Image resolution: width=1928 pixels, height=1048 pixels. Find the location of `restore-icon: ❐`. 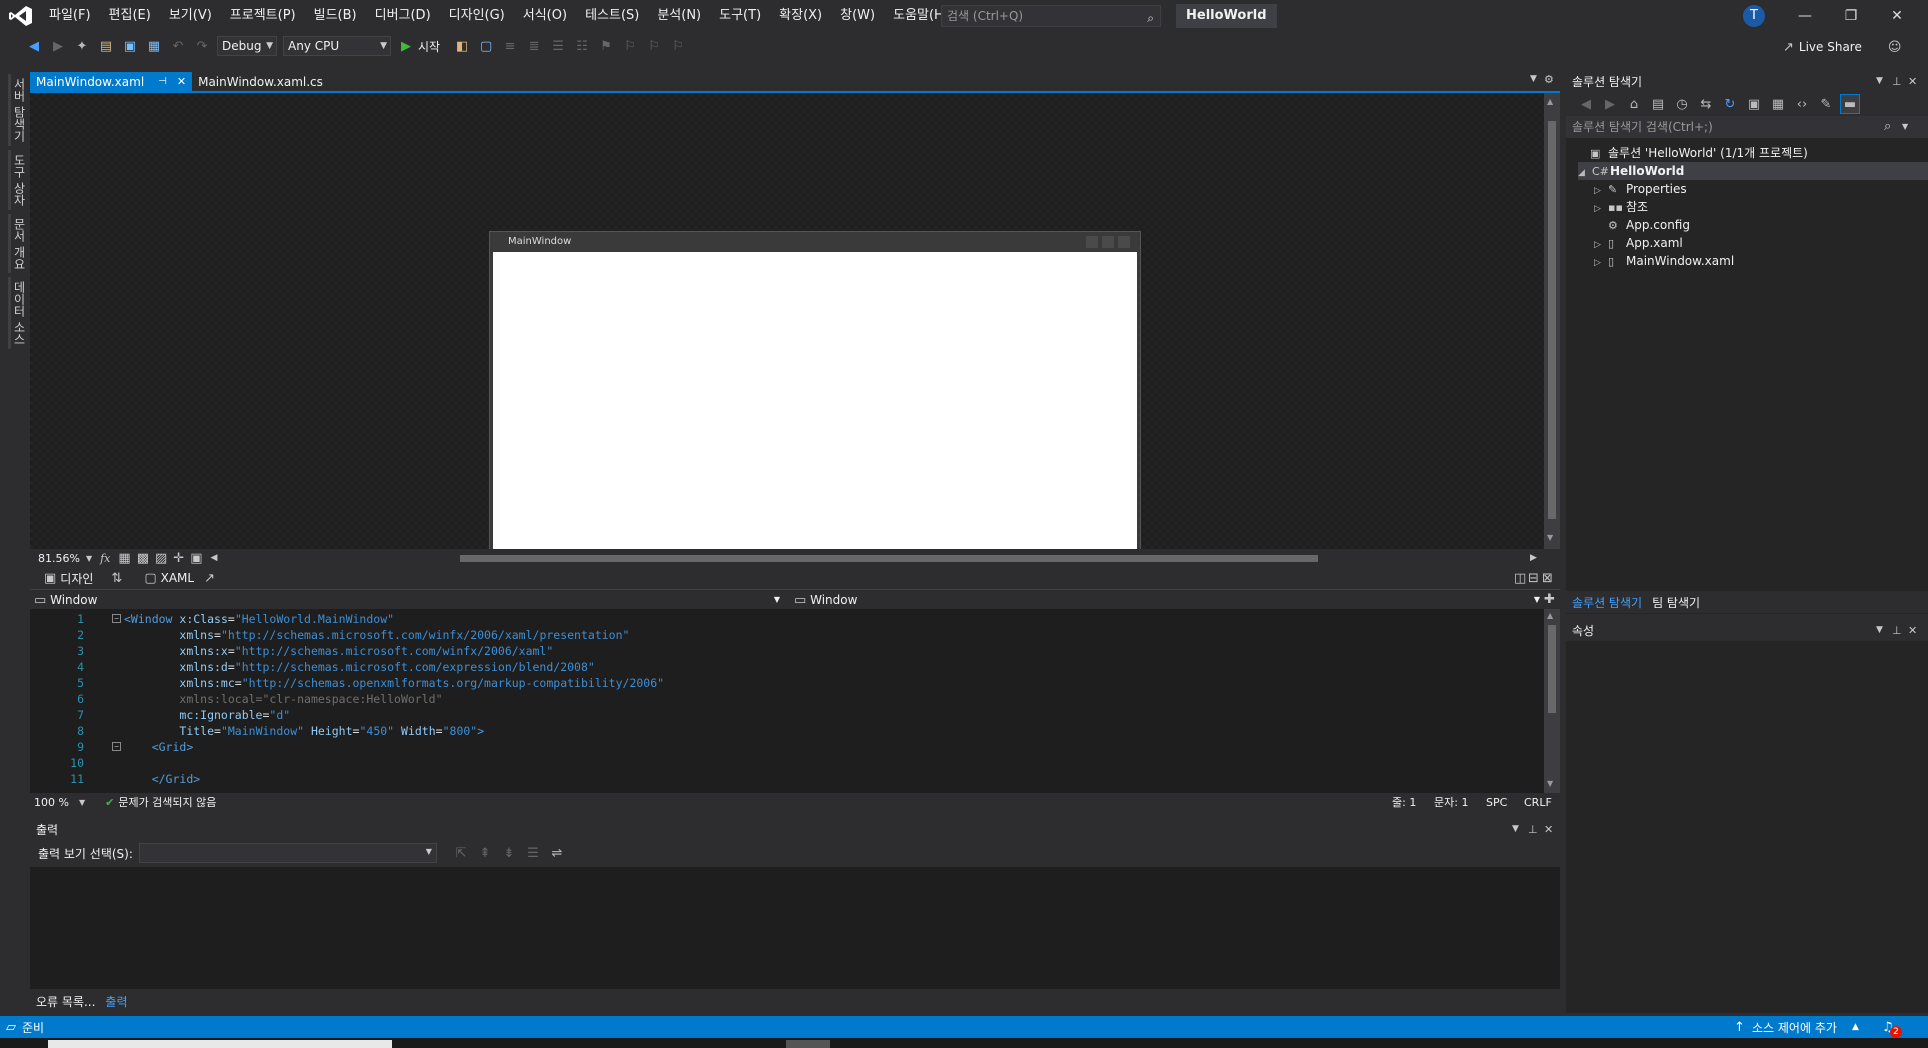

restore-icon: ❐ is located at coordinates (1851, 16).